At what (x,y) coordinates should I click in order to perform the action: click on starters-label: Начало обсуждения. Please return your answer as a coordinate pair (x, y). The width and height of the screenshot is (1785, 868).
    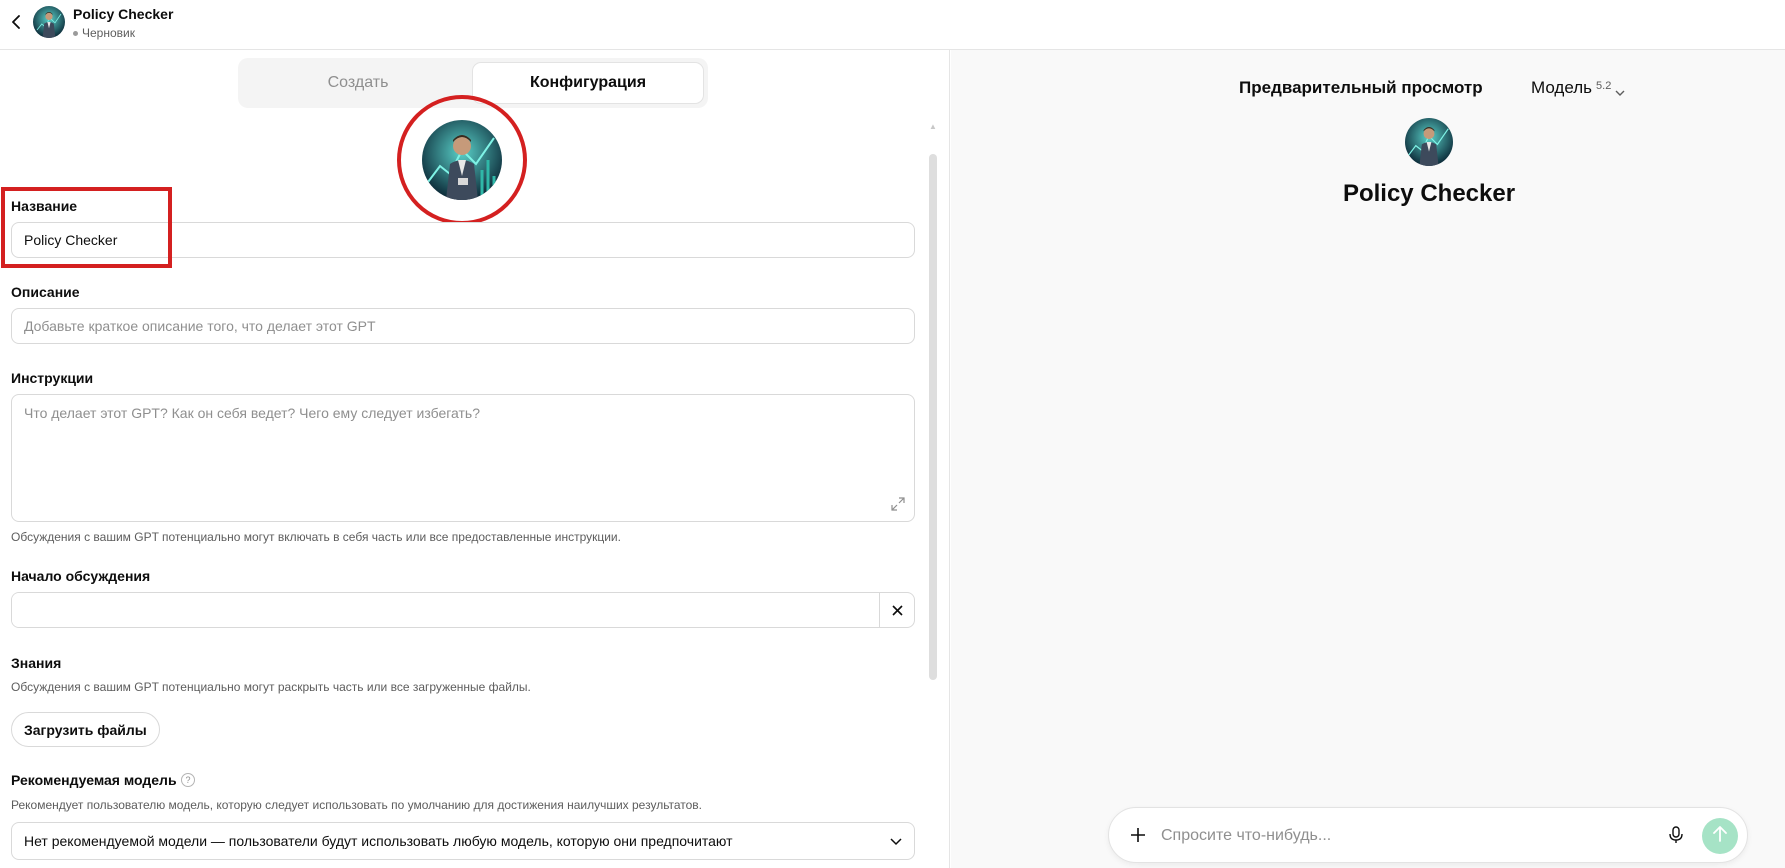
    Looking at the image, I should click on (81, 576).